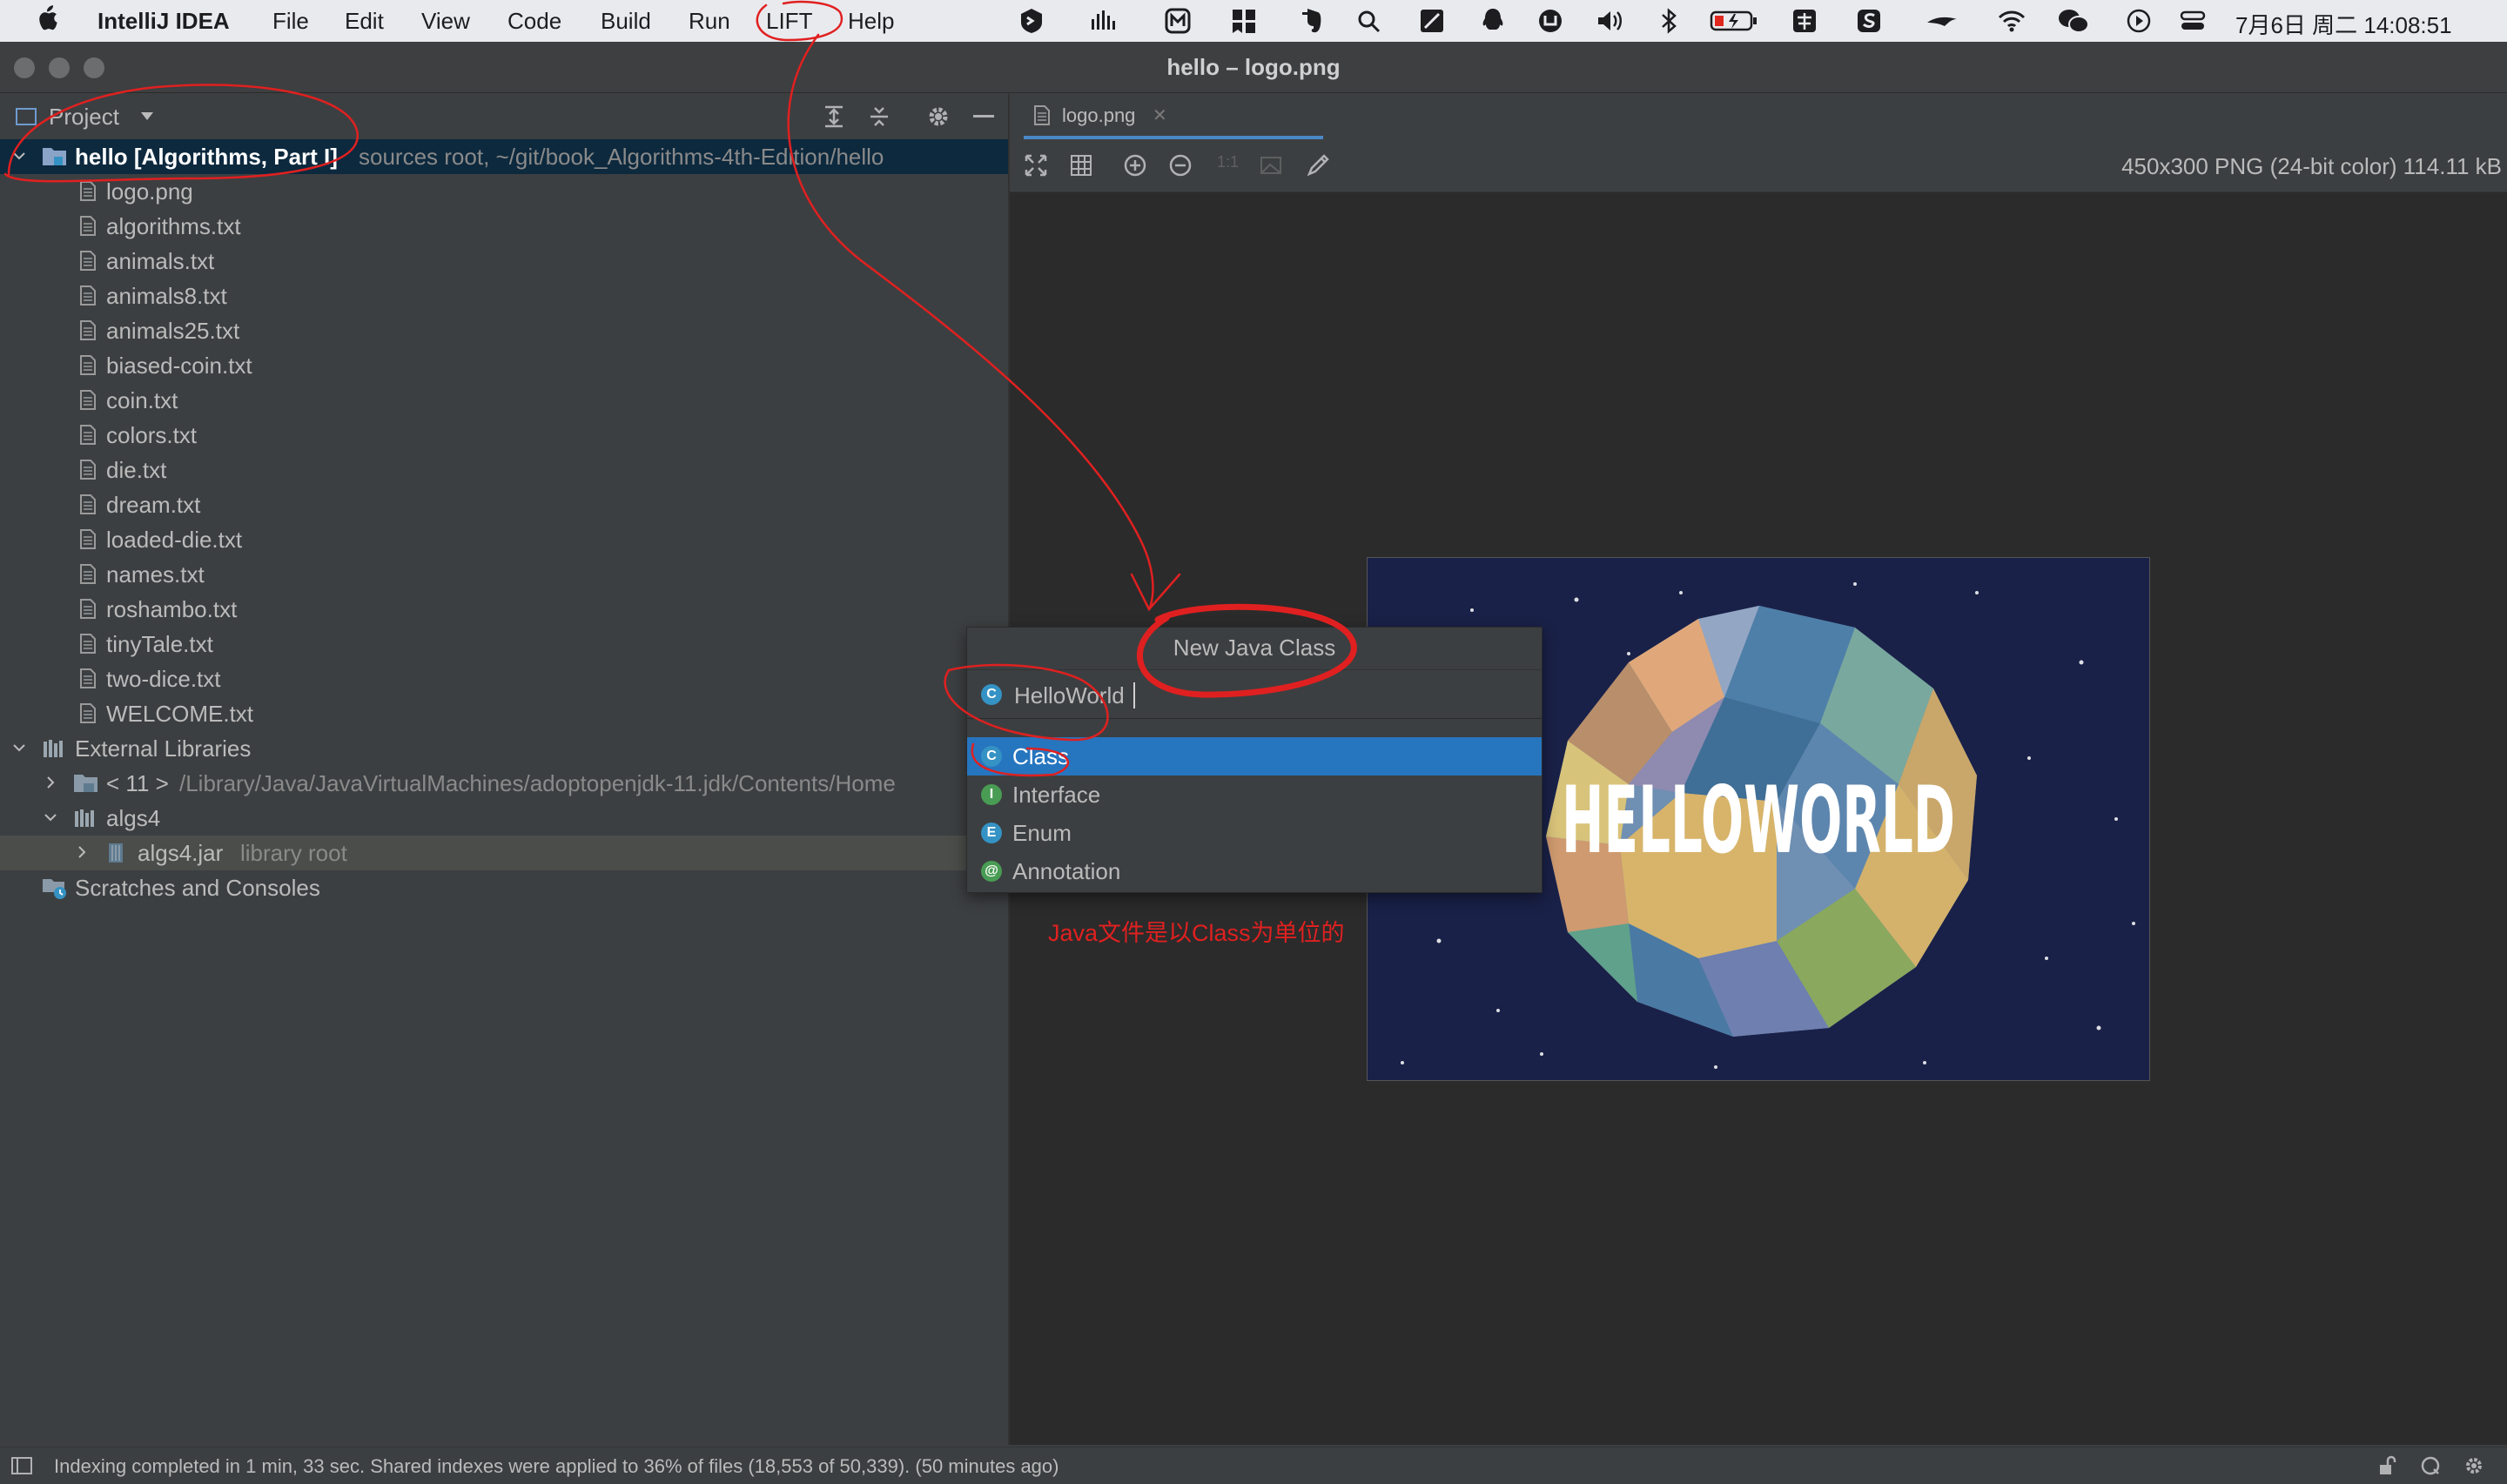  I want to click on bookmark-grid-icon, so click(1244, 21).